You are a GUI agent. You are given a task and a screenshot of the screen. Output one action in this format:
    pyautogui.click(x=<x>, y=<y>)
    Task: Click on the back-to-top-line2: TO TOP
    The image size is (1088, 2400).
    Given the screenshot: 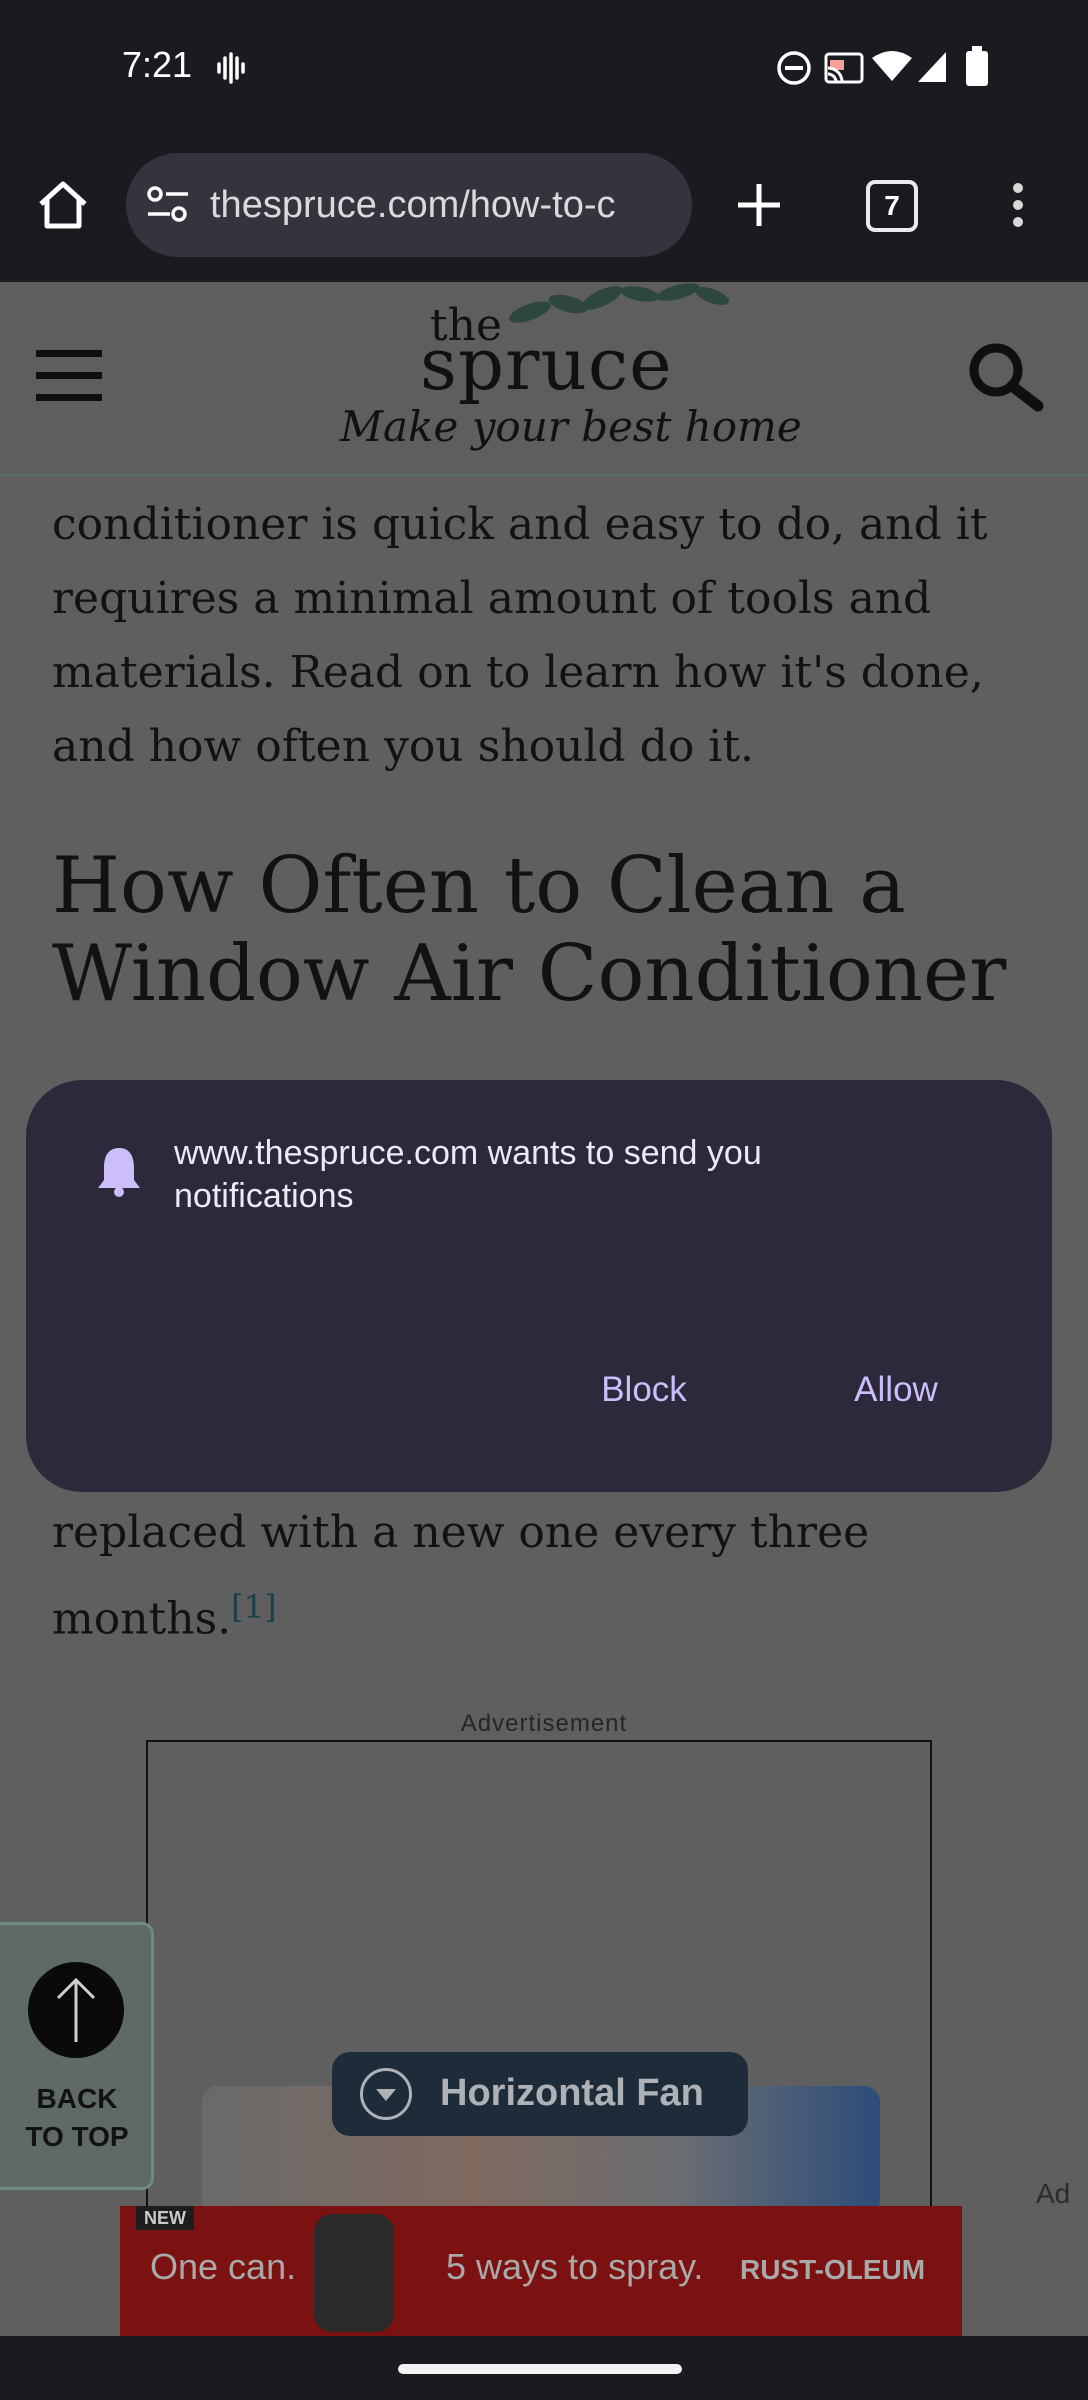 What is the action you would take?
    pyautogui.click(x=77, y=2136)
    